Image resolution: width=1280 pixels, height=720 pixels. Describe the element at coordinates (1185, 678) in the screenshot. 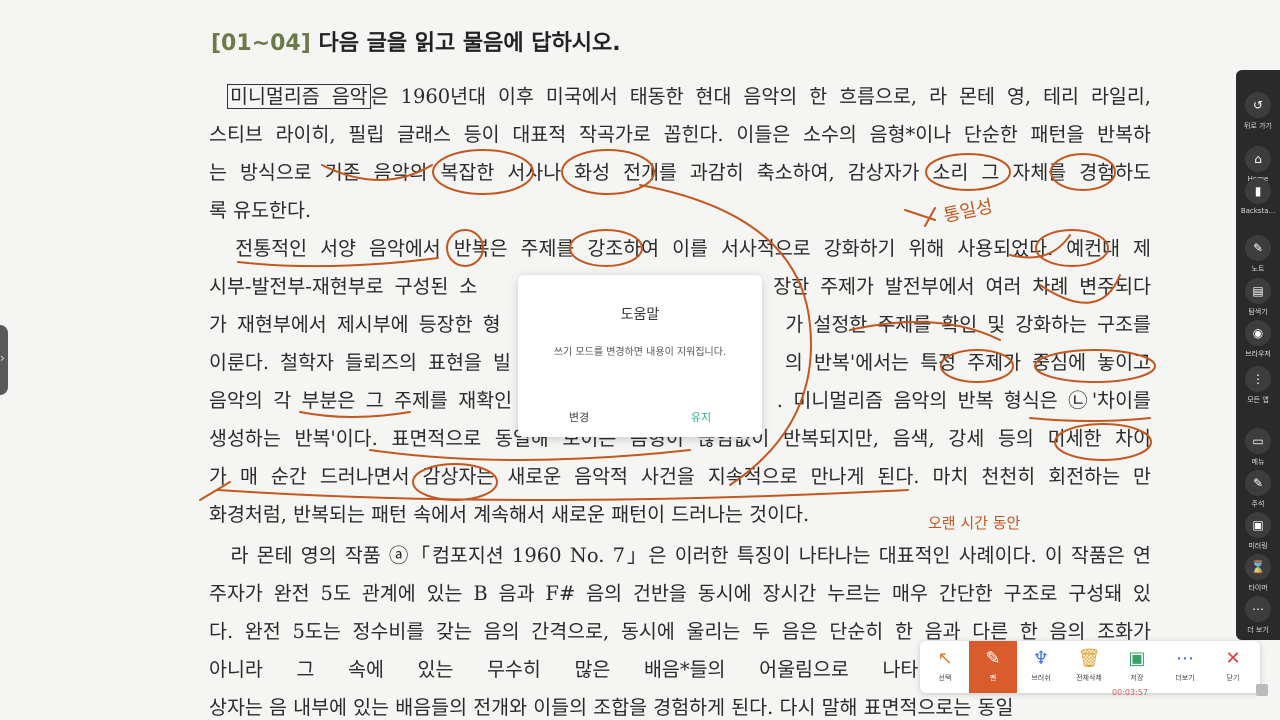

I see `tool-label: 더보기` at that location.